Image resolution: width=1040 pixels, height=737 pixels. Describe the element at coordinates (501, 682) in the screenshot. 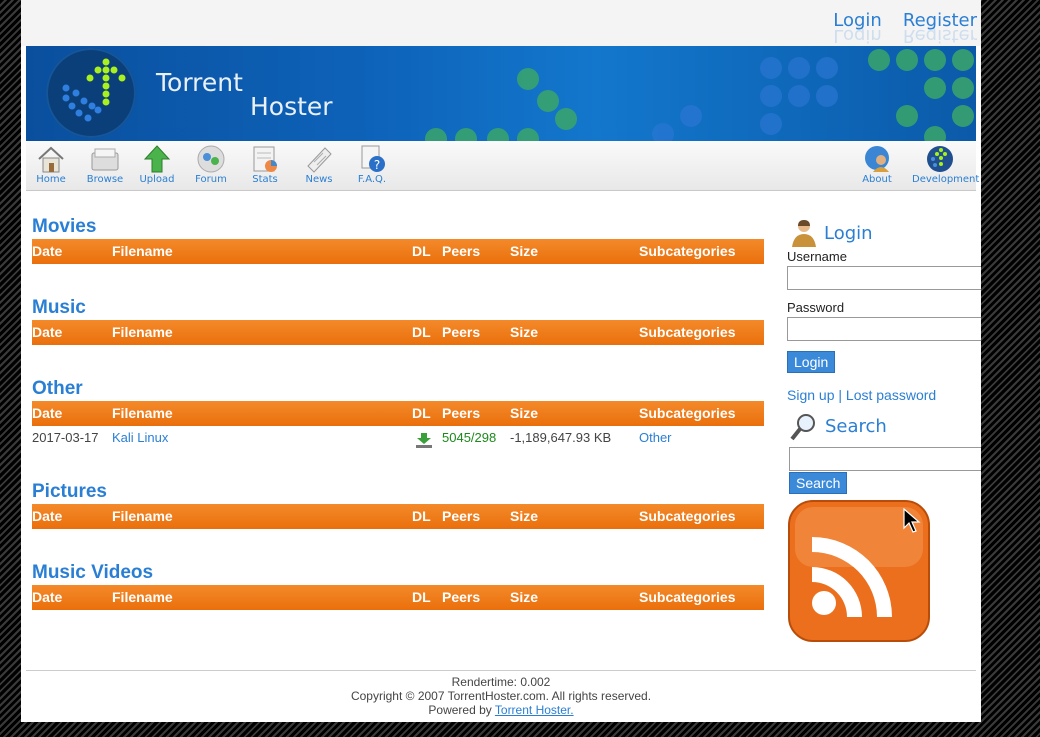

I see `render-time: Rendertime: 0.002` at that location.